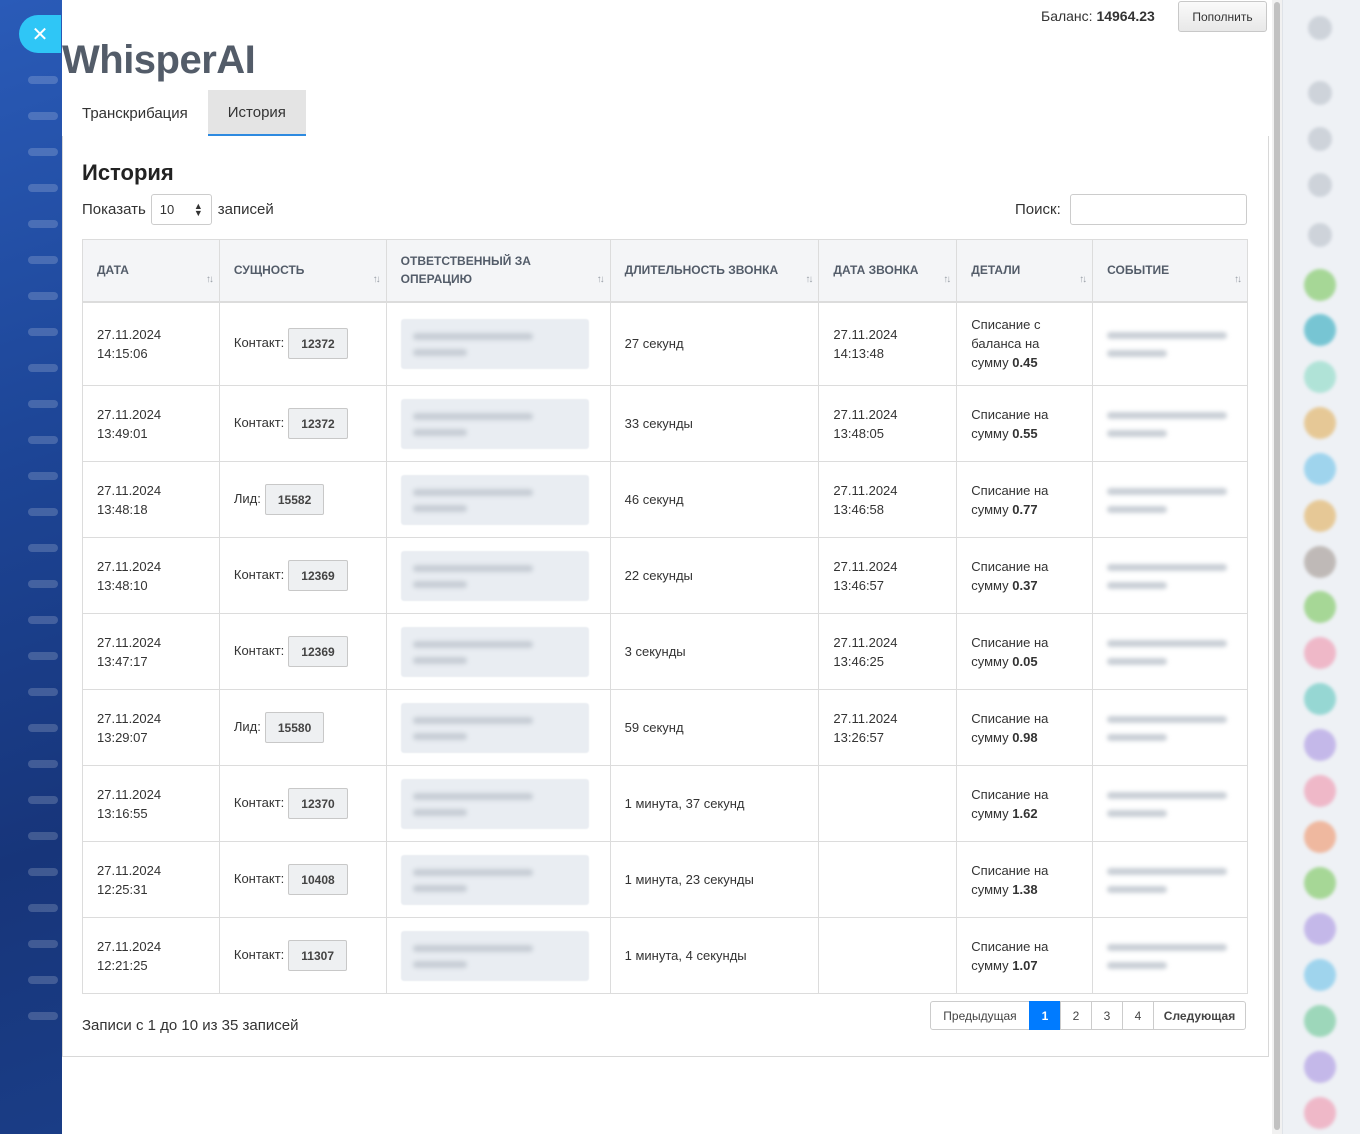 This screenshot has width=1360, height=1134. What do you see at coordinates (714, 651) in the screenshot?
I see `cell-duration: 3 секунды` at bounding box center [714, 651].